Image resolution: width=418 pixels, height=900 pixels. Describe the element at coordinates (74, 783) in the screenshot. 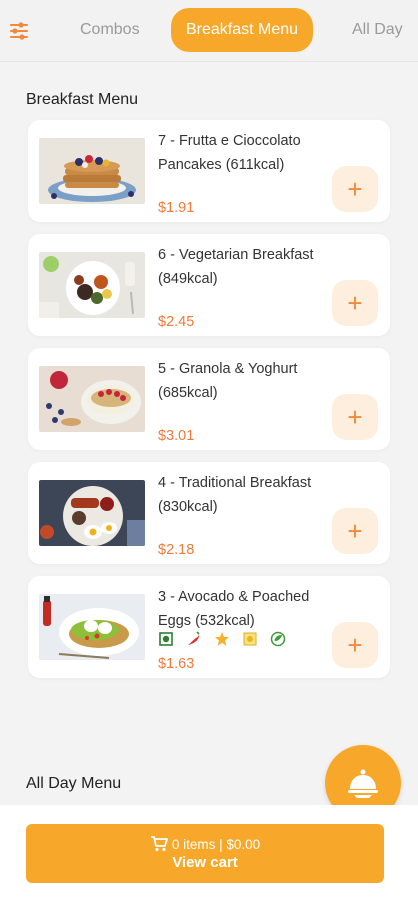

I see `section-title-all-day: All Day Menu` at that location.